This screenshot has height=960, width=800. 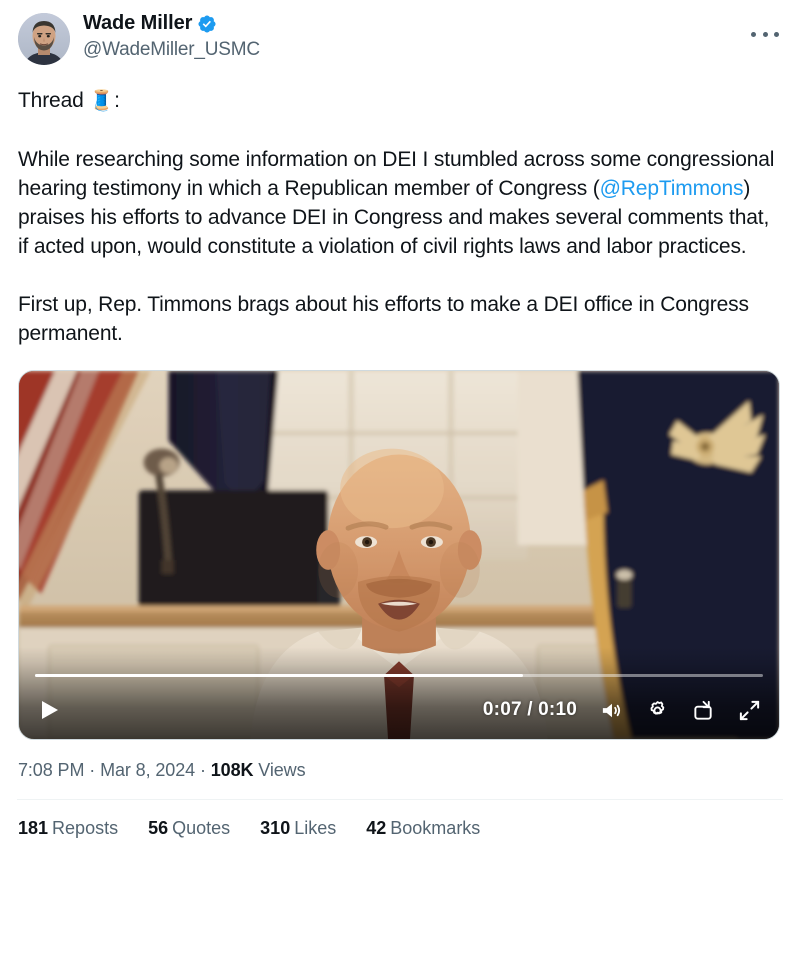 What do you see at coordinates (703, 710) in the screenshot?
I see `picture-in-picture-icon` at bounding box center [703, 710].